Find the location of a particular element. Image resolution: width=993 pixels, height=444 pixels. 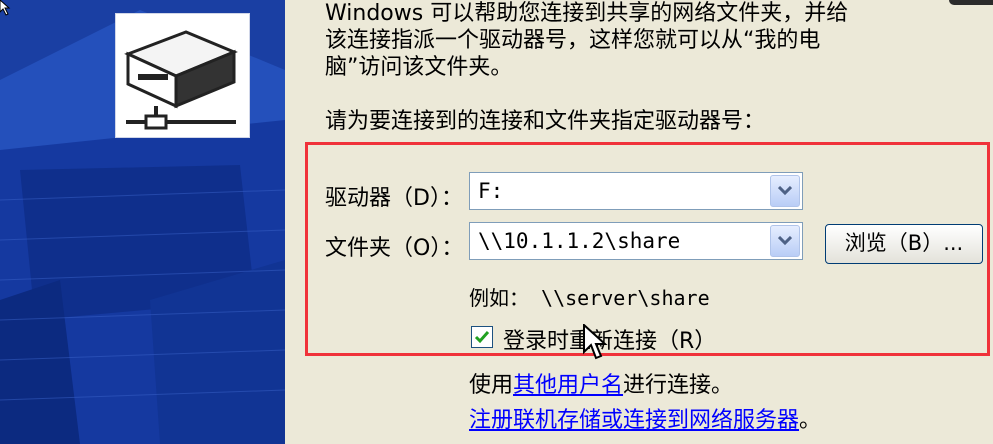

reconnect-checkbox is located at coordinates (482, 337).